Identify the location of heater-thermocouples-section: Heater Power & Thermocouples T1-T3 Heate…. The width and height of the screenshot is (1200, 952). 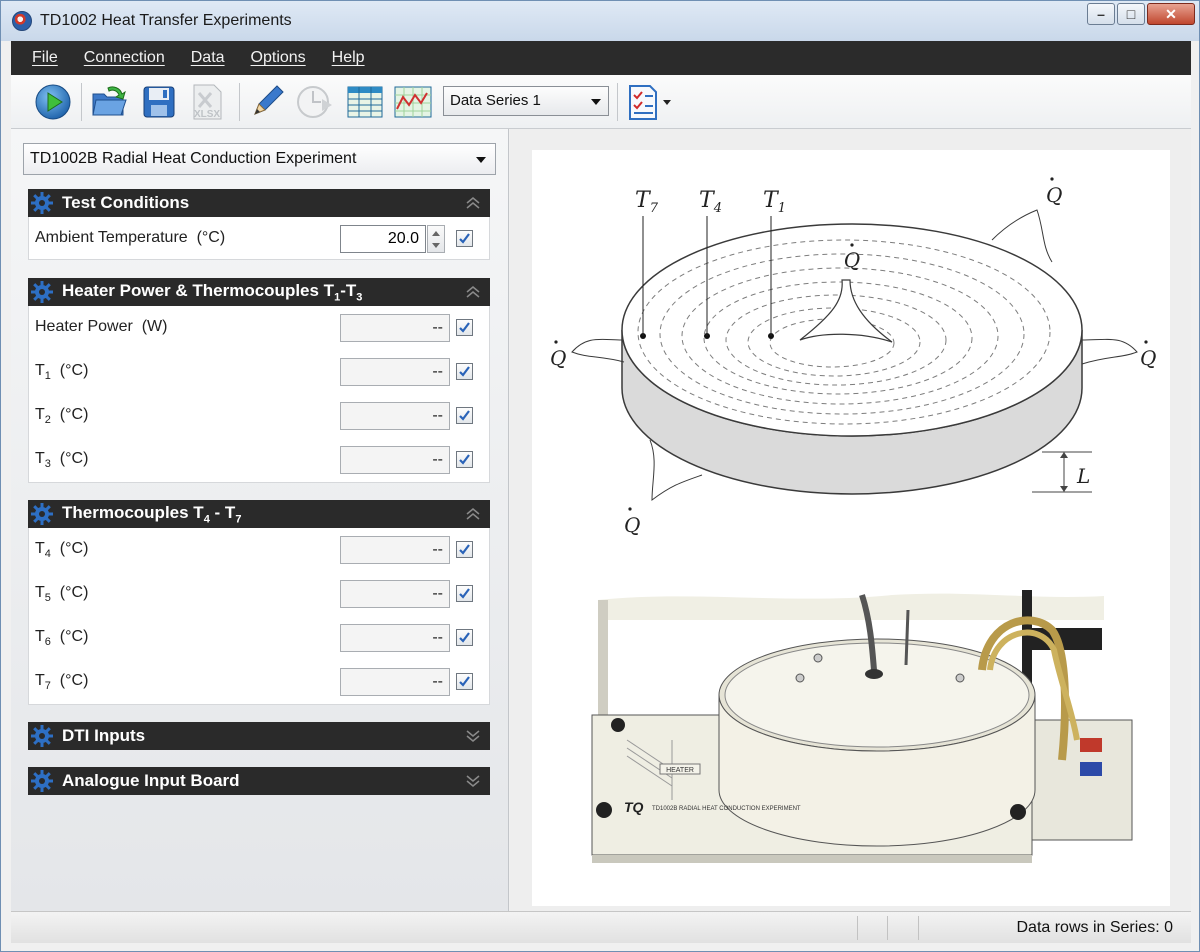
(259, 380).